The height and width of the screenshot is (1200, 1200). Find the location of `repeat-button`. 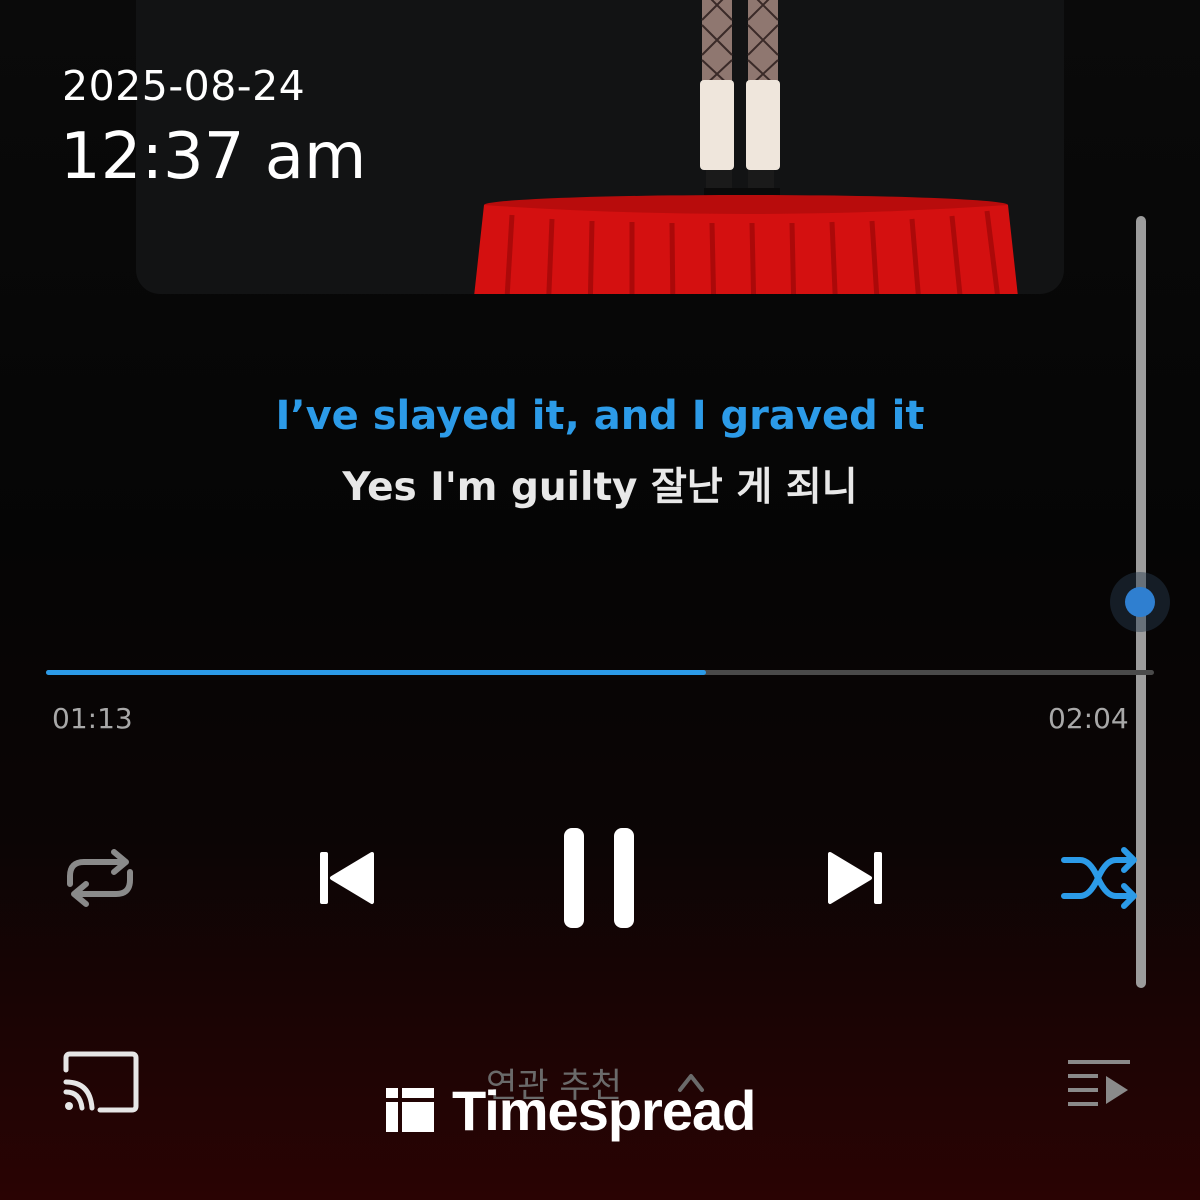

repeat-button is located at coordinates (100, 878).